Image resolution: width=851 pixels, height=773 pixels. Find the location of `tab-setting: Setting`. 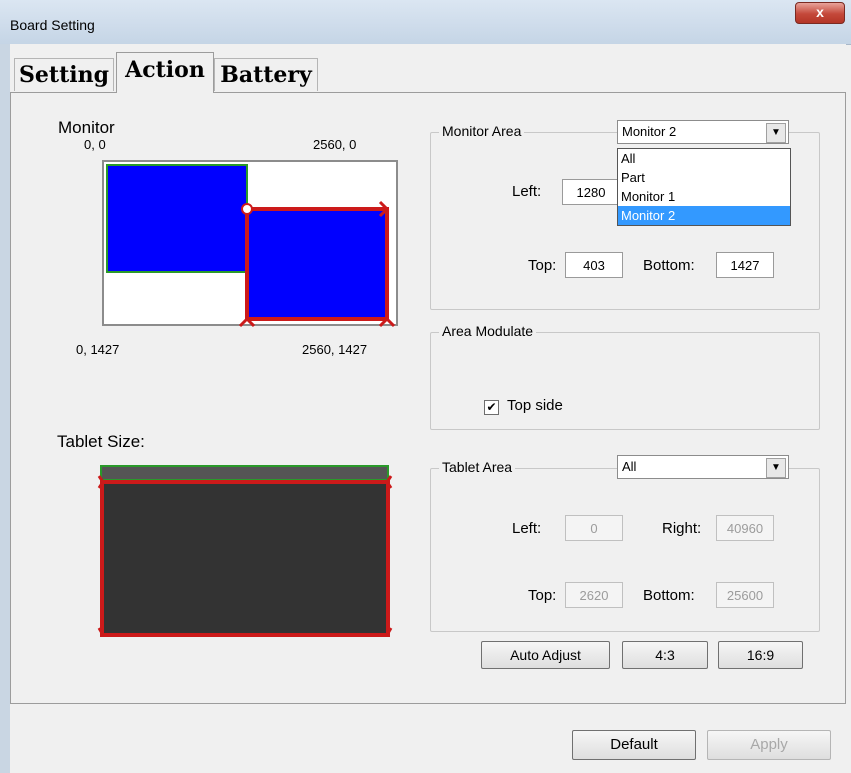

tab-setting: Setting is located at coordinates (64, 74).